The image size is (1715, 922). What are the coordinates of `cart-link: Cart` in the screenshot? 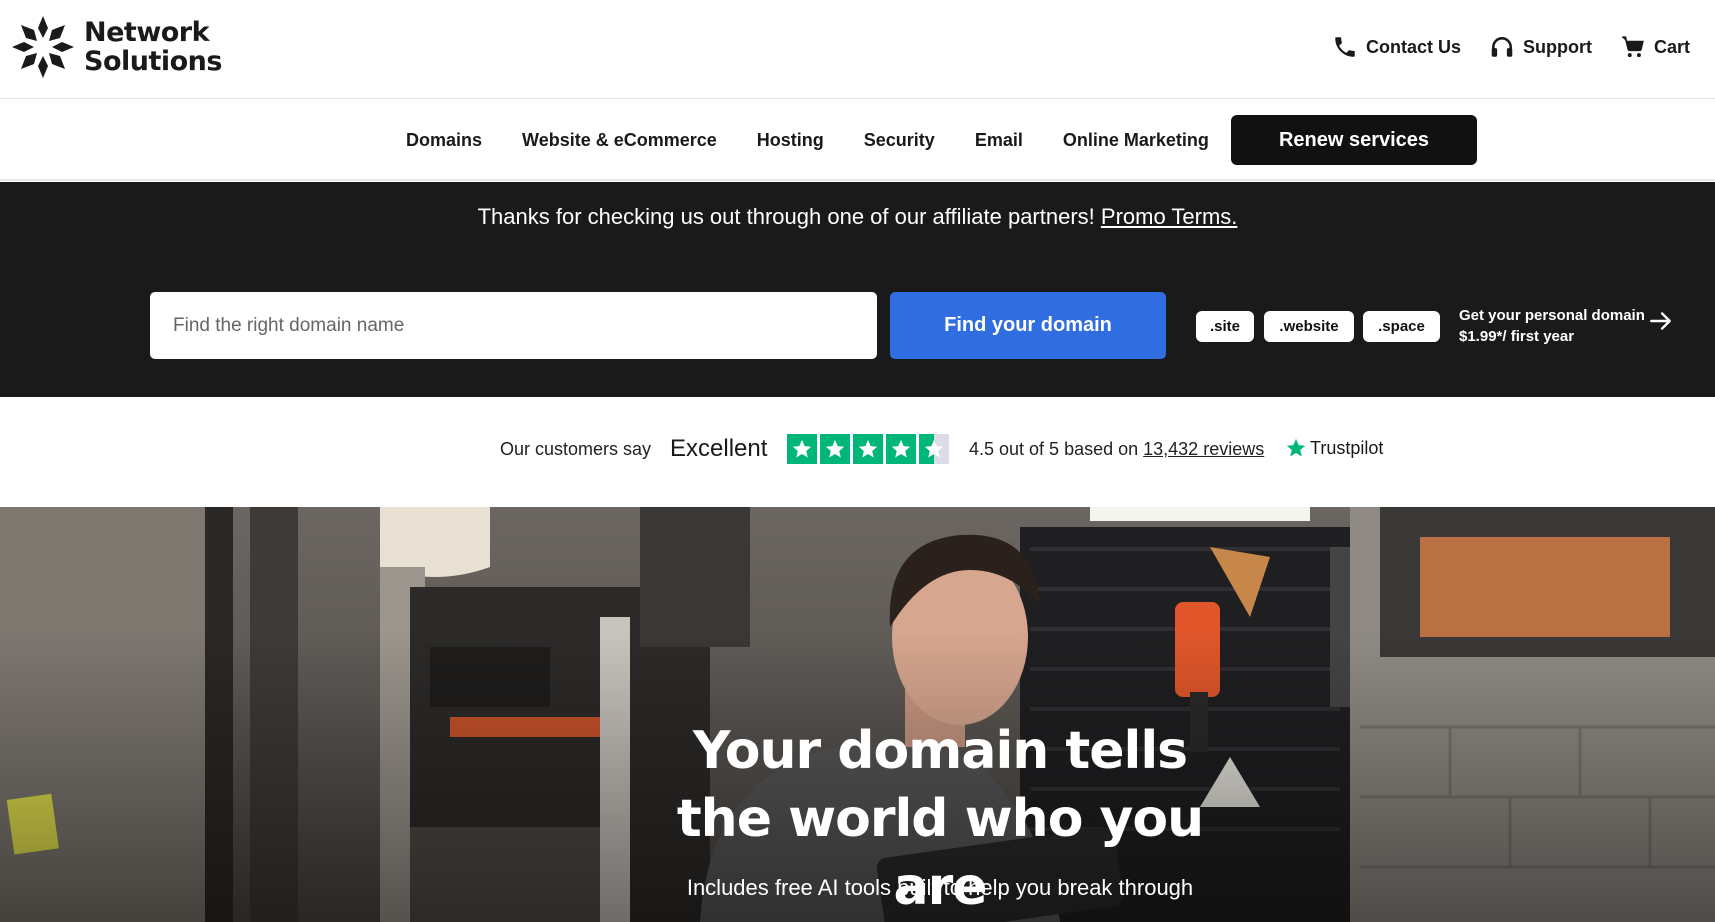 It's located at (1655, 47).